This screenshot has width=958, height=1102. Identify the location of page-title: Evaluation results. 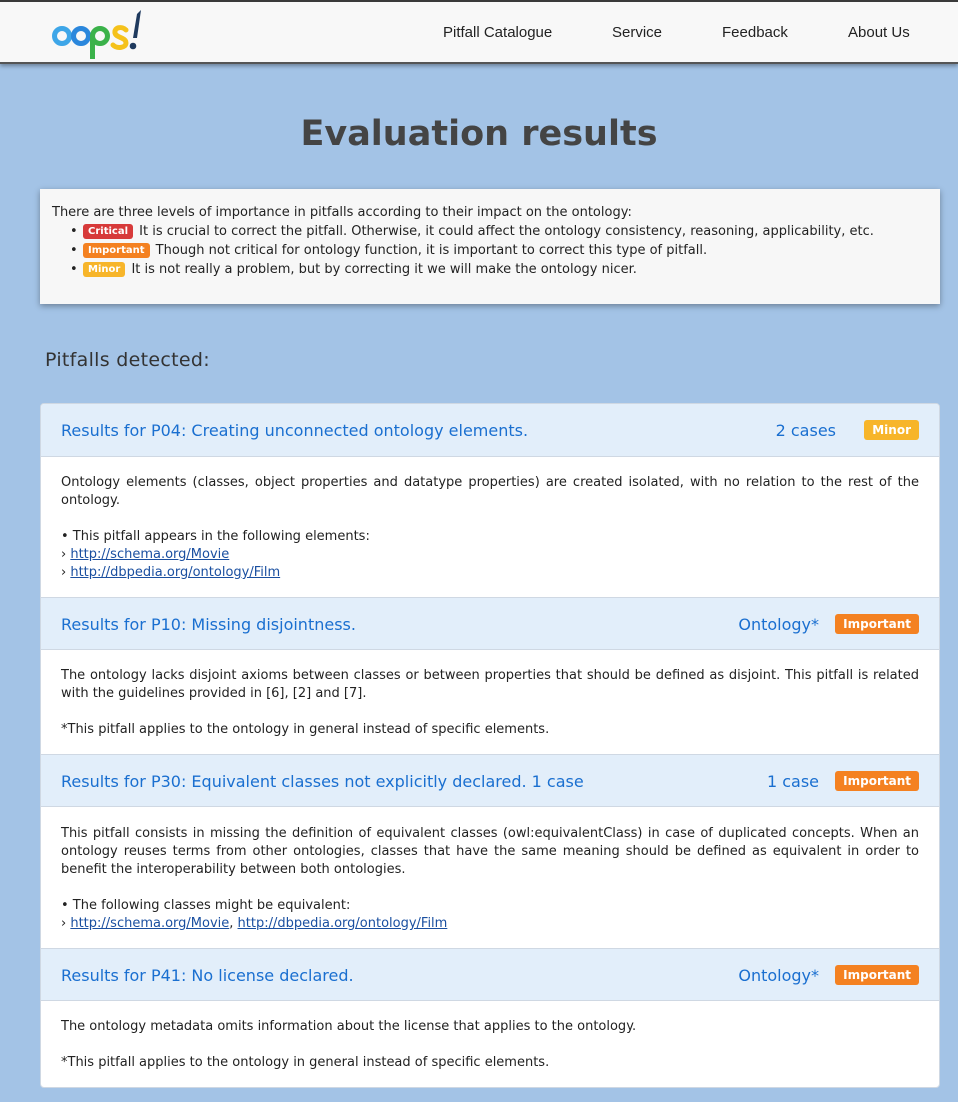
(479, 134).